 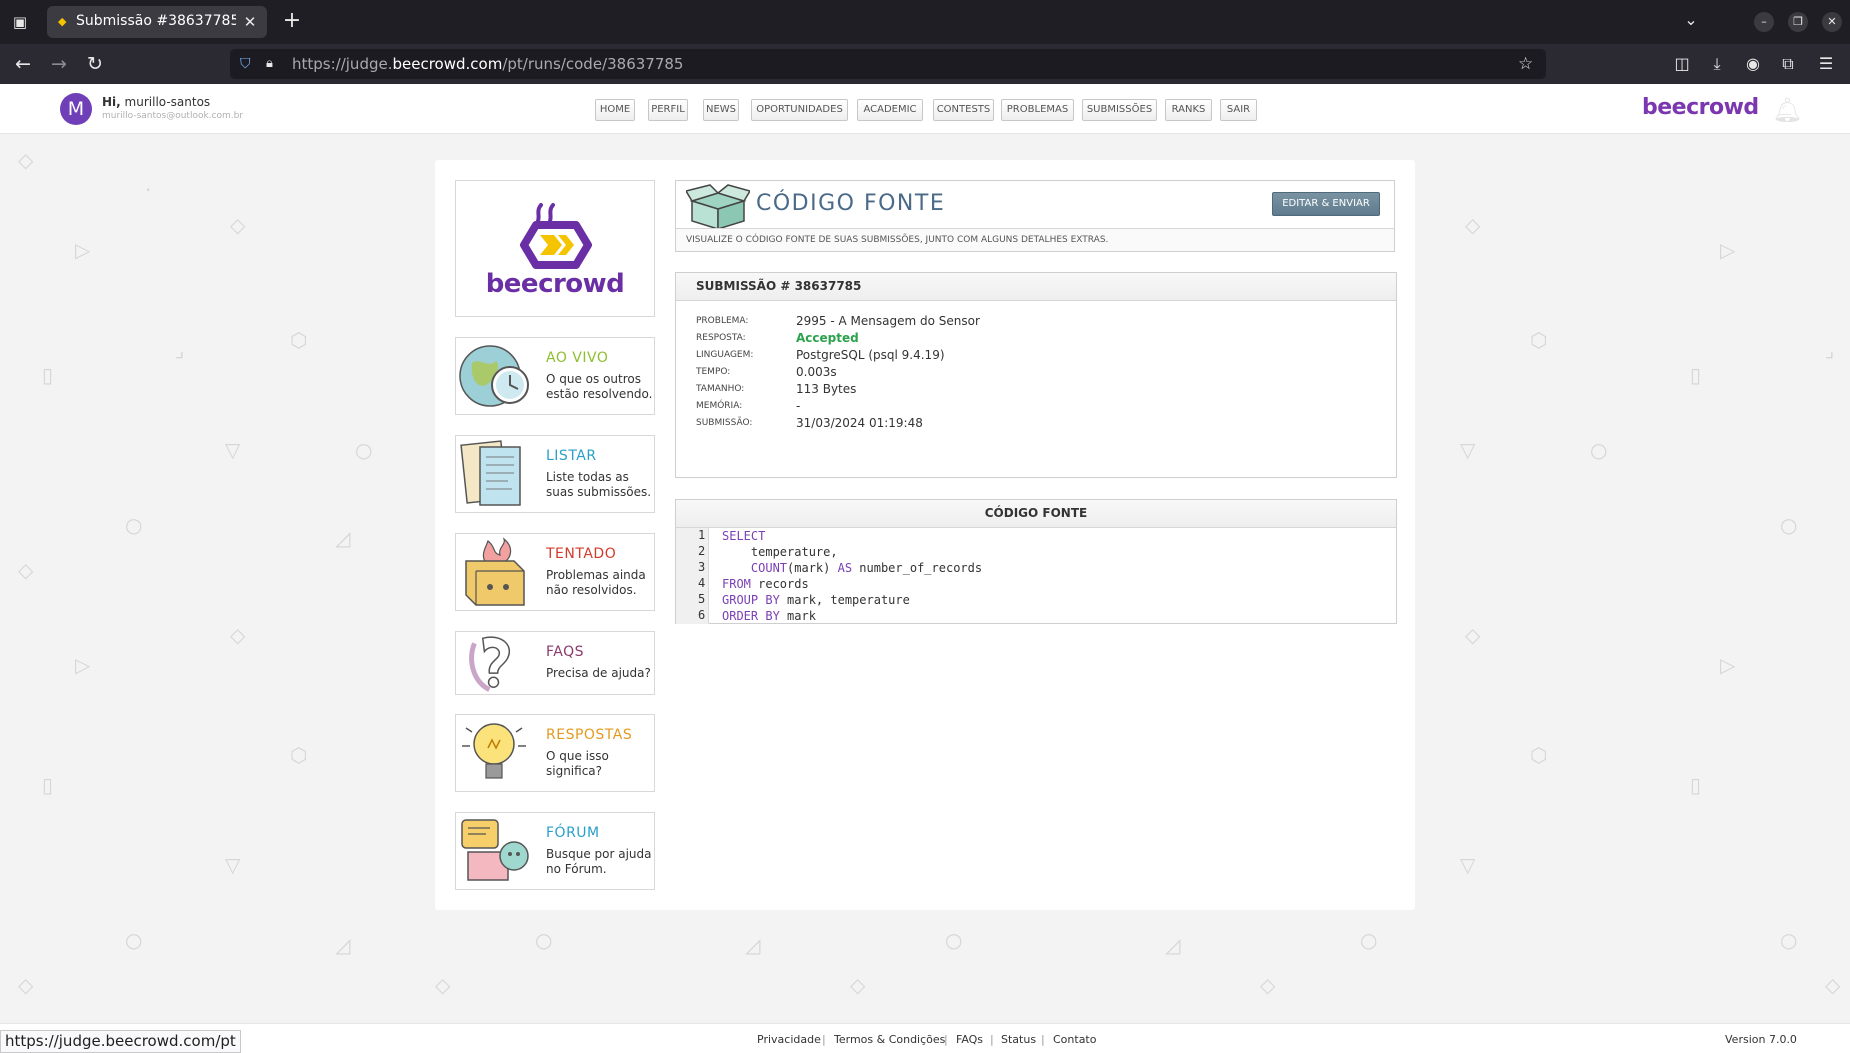 What do you see at coordinates (1700, 107) in the screenshot?
I see `brand-logo: beecrowd` at bounding box center [1700, 107].